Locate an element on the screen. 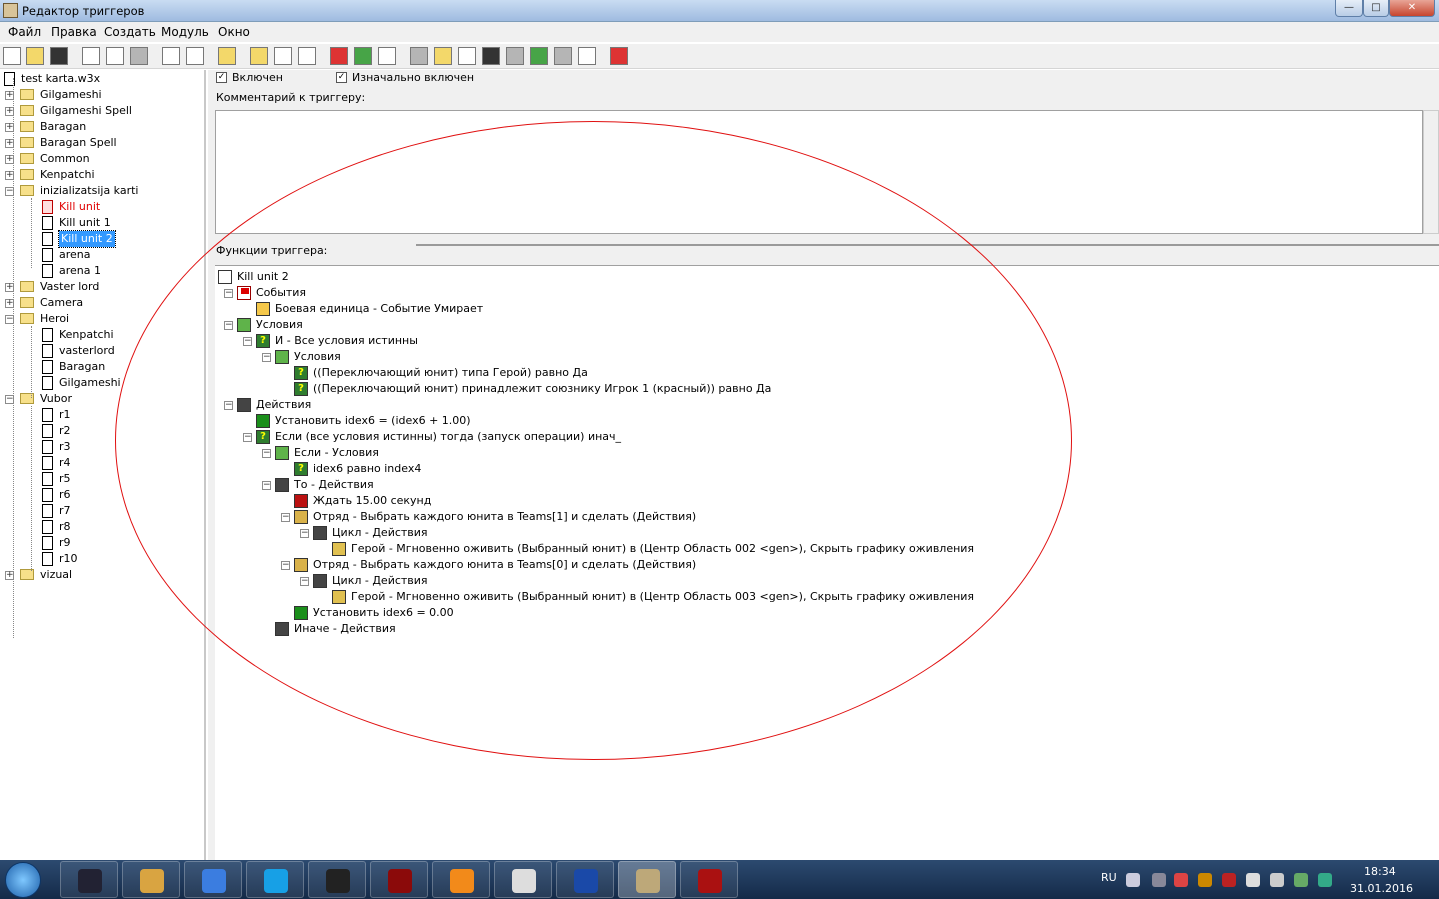 This screenshot has height=899, width=1439. new-action-icon is located at coordinates (387, 56).